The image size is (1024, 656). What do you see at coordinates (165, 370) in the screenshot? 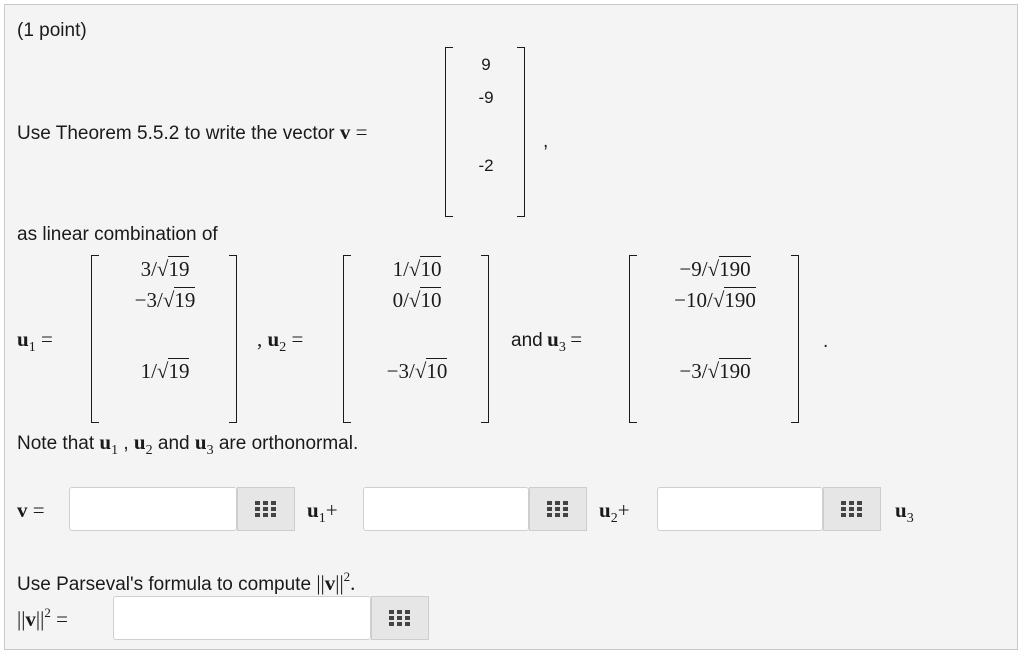
I see `u1-entry-3: 1/√19` at bounding box center [165, 370].